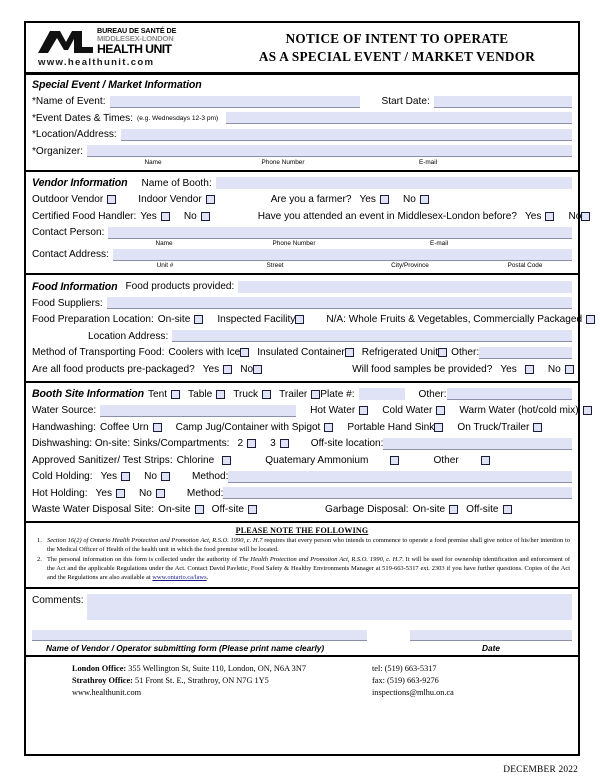 The height and width of the screenshot is (779, 600). What do you see at coordinates (302, 162) in the screenshot?
I see `captions-organizer: Name Phone Number E-mail` at bounding box center [302, 162].